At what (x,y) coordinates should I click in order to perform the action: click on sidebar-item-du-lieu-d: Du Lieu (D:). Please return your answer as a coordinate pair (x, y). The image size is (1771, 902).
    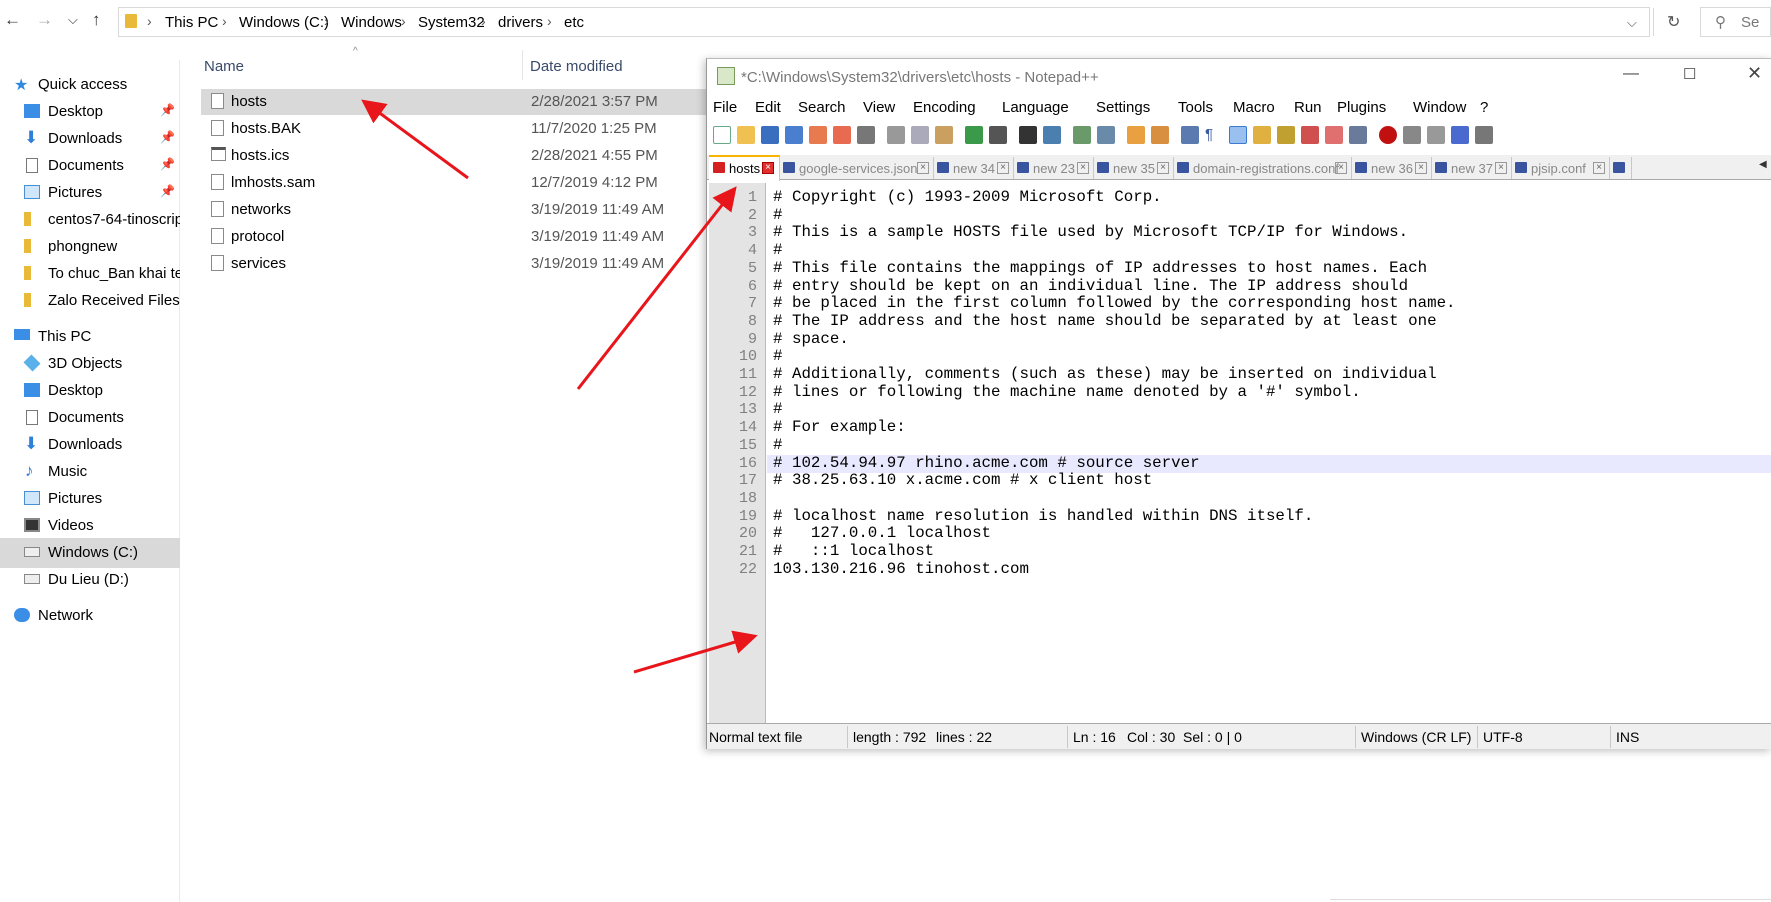
    Looking at the image, I should click on (90, 580).